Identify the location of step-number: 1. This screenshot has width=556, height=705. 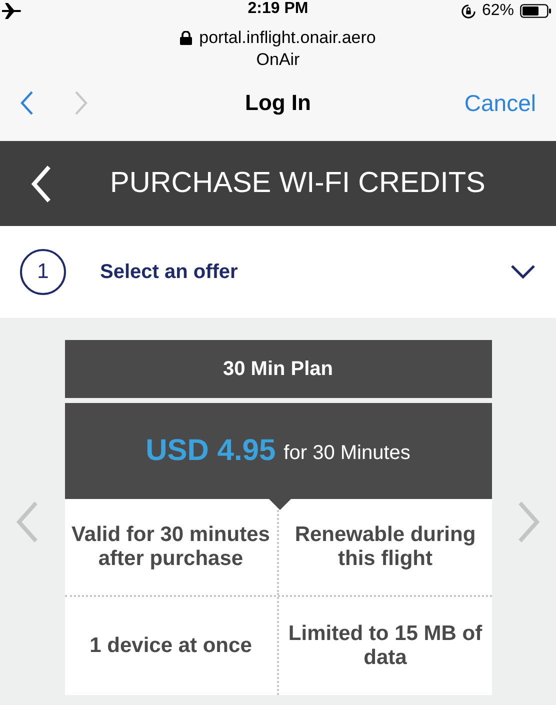
(43, 272).